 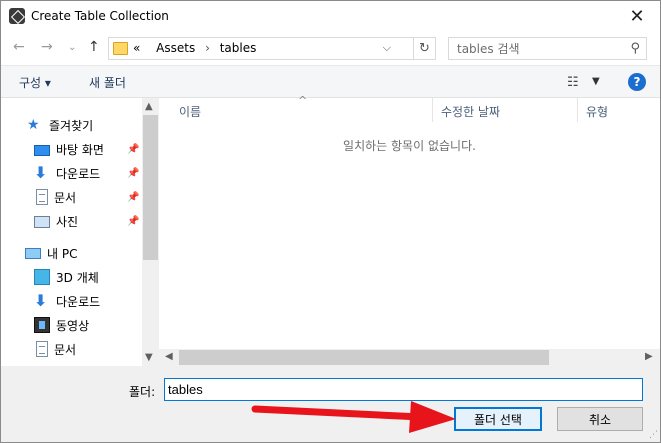 I want to click on sidebar-item-quick-access: ★ 즐겨찾기, so click(x=84, y=125).